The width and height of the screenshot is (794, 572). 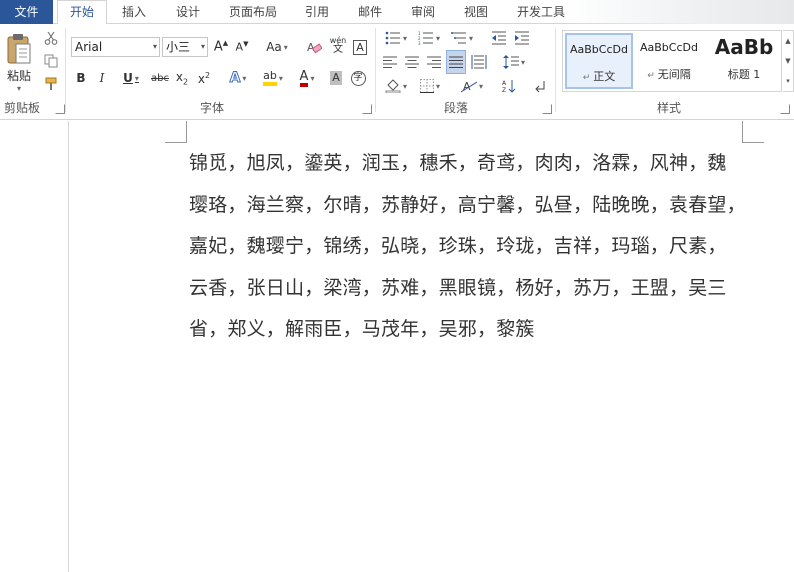 I want to click on italic-button: I, so click(x=102, y=78).